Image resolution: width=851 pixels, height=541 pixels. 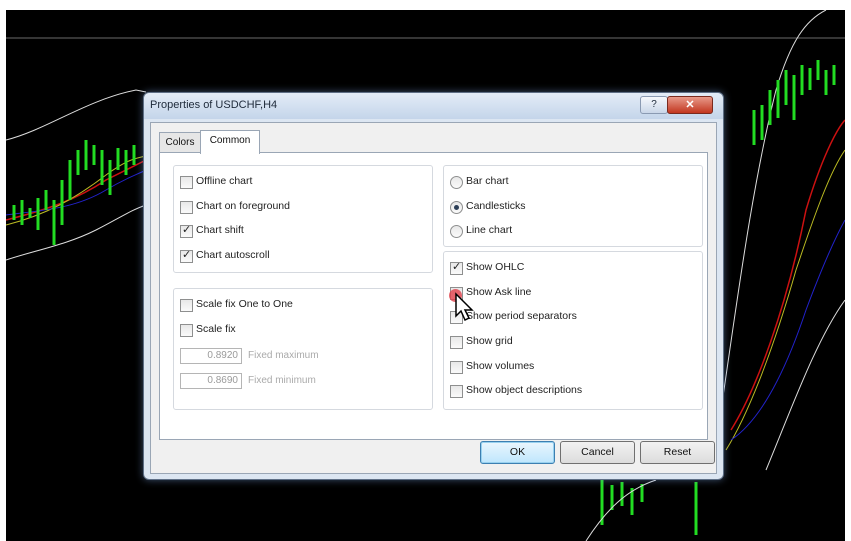 What do you see at coordinates (597, 452) in the screenshot?
I see `cancel-button: Cancel` at bounding box center [597, 452].